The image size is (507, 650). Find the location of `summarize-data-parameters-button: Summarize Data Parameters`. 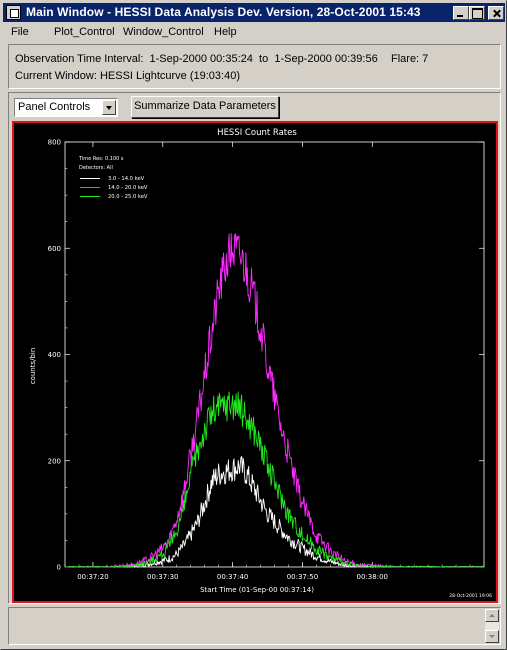

summarize-data-parameters-button: Summarize Data Parameters is located at coordinates (205, 107).